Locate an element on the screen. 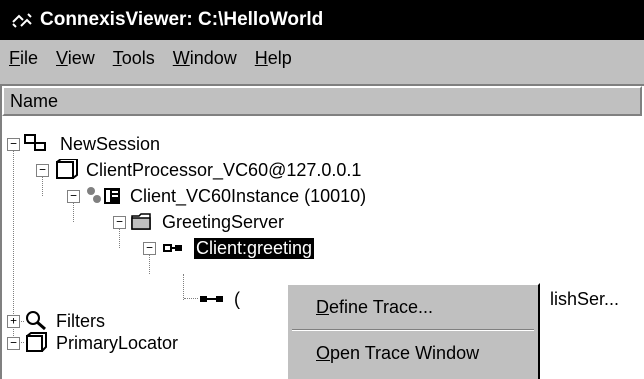 The width and height of the screenshot is (644, 379). locator-icon is located at coordinates (36, 342).